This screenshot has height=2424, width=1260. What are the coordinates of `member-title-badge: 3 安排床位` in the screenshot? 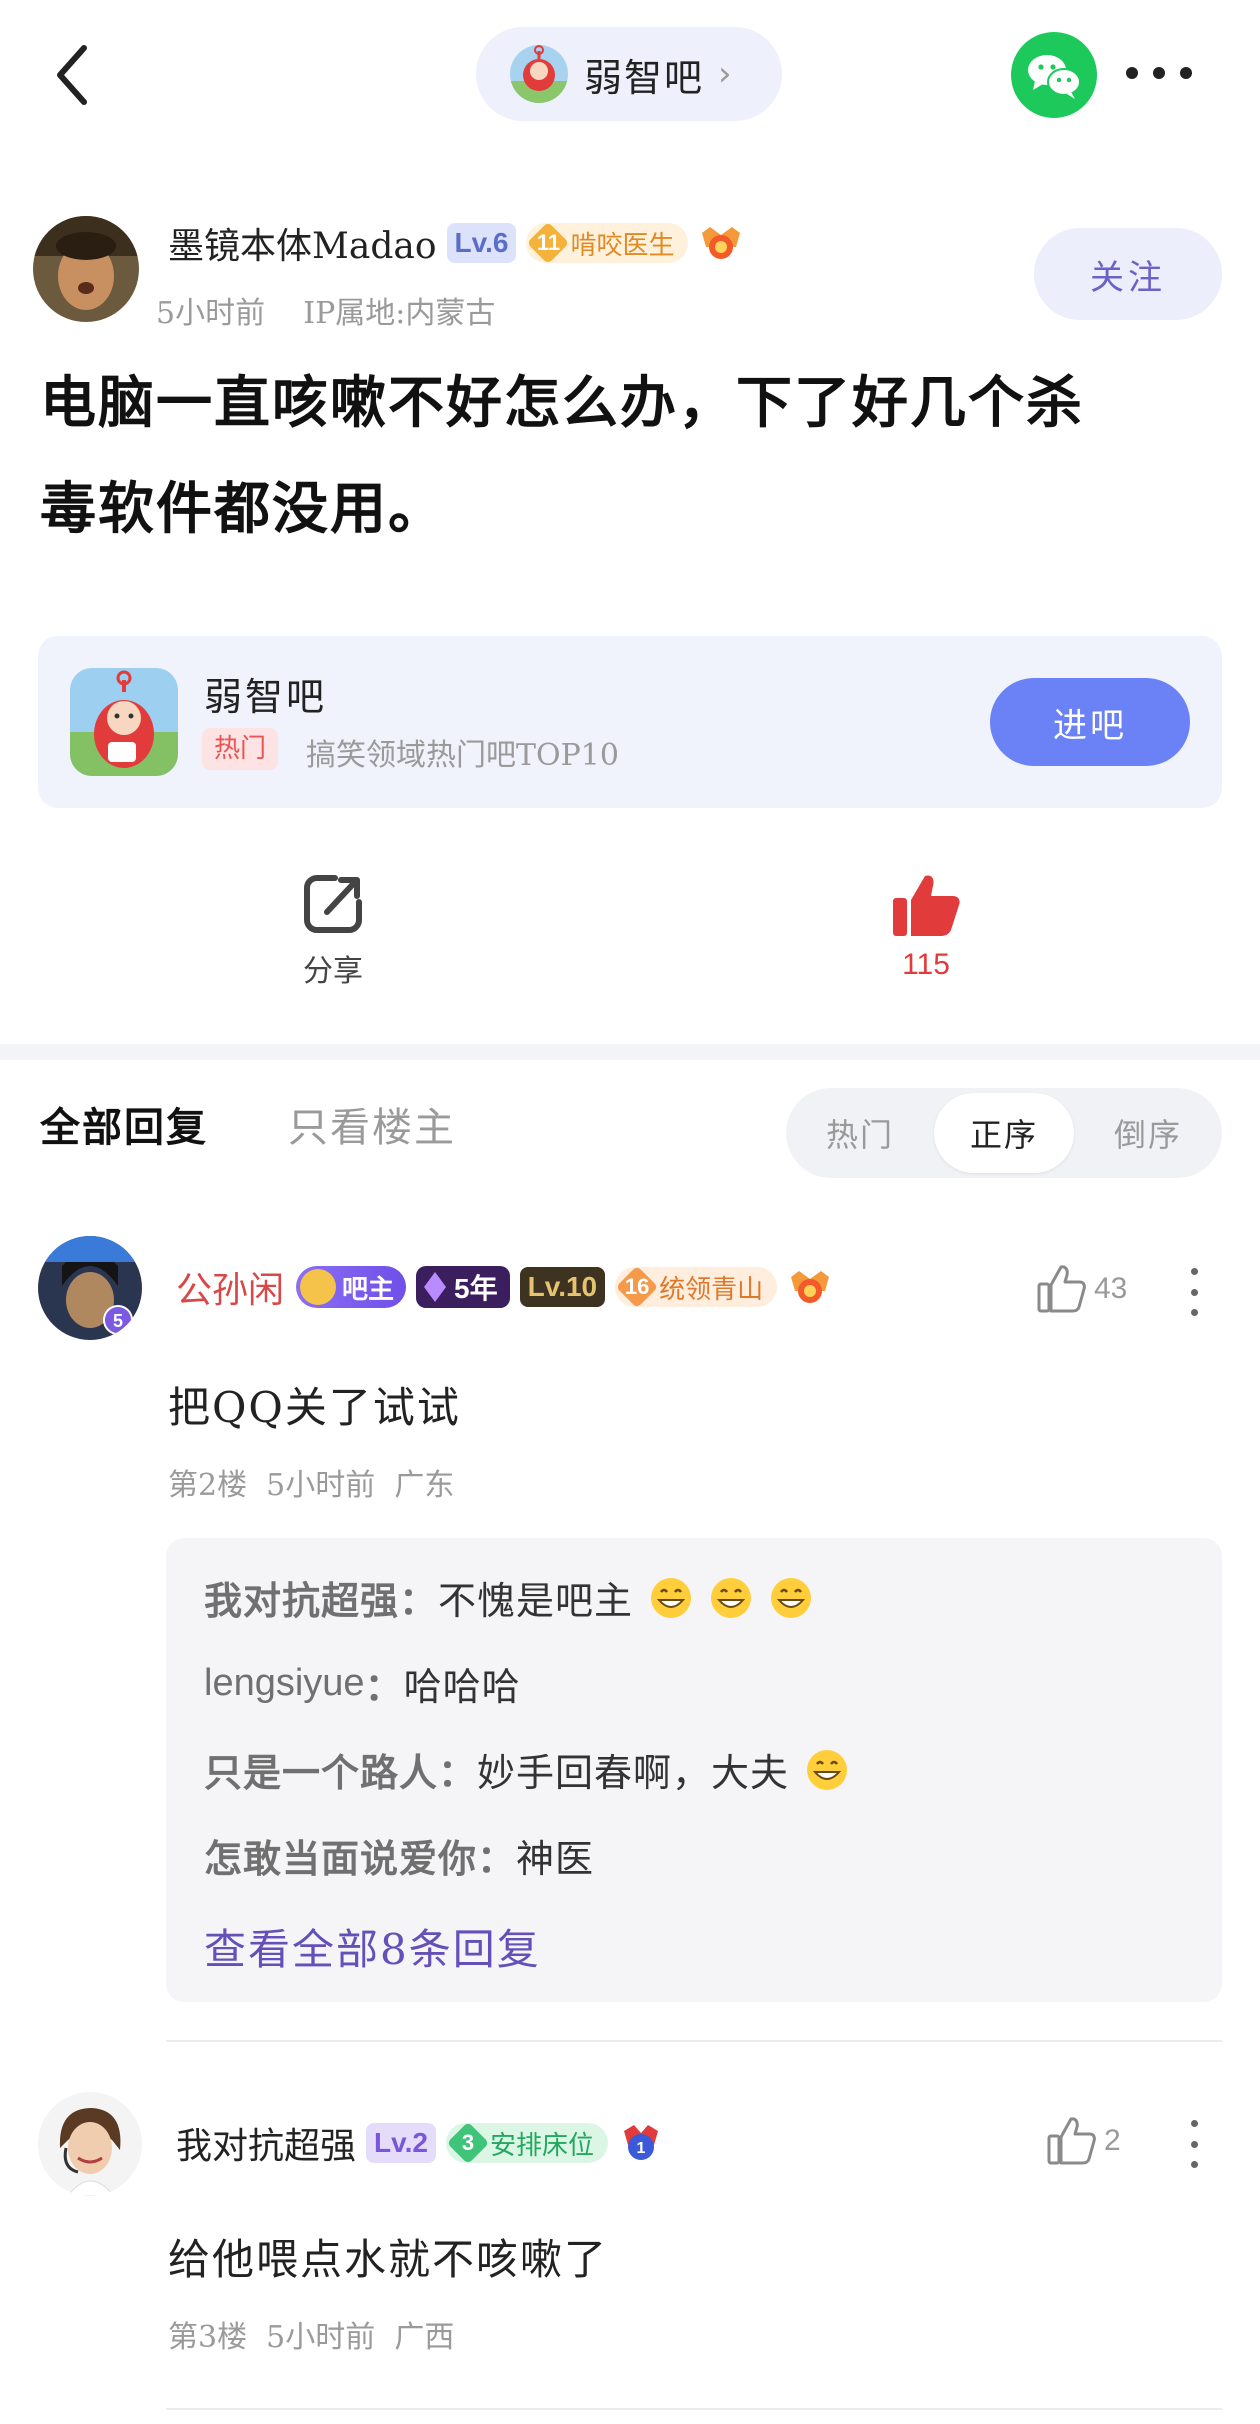 It's located at (526, 2143).